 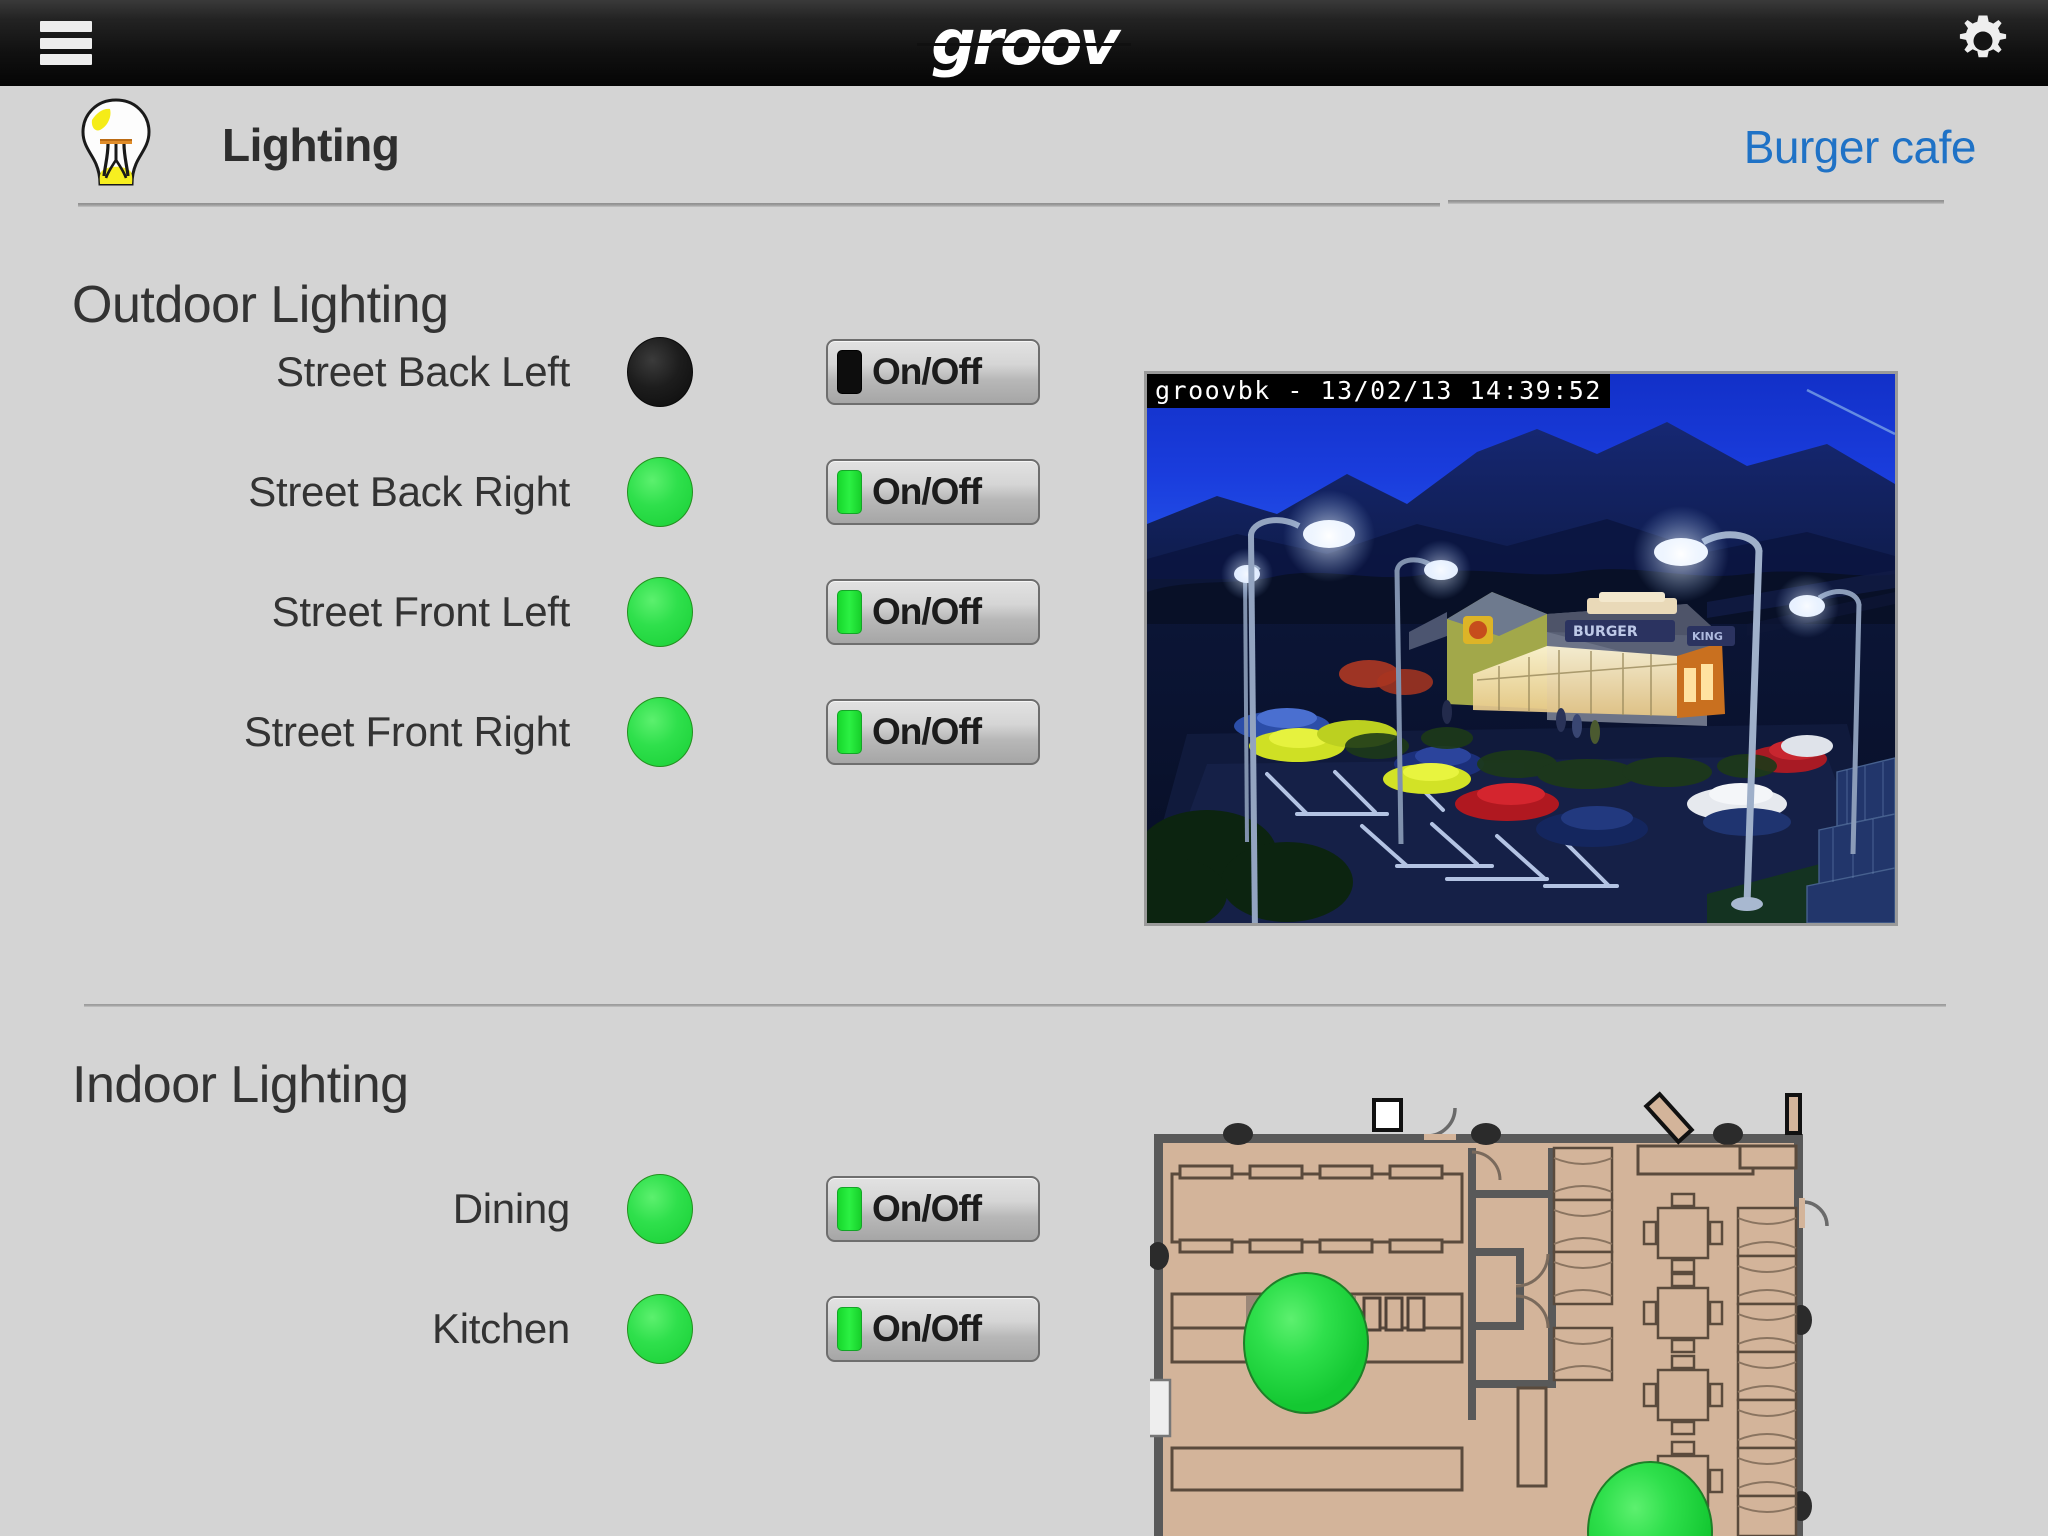 I want to click on gear-icon, so click(x=1983, y=41).